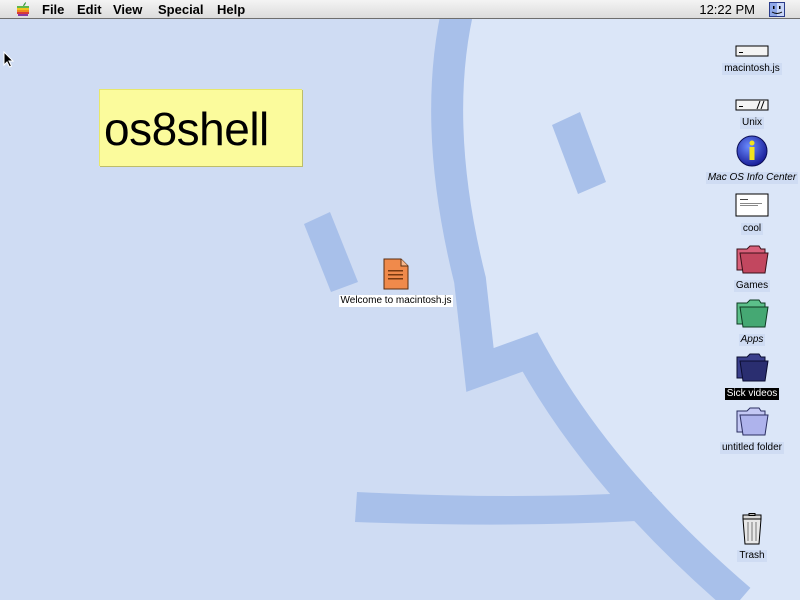 This screenshot has height=600, width=800. What do you see at coordinates (53, 9) in the screenshot?
I see `menu-file: File` at bounding box center [53, 9].